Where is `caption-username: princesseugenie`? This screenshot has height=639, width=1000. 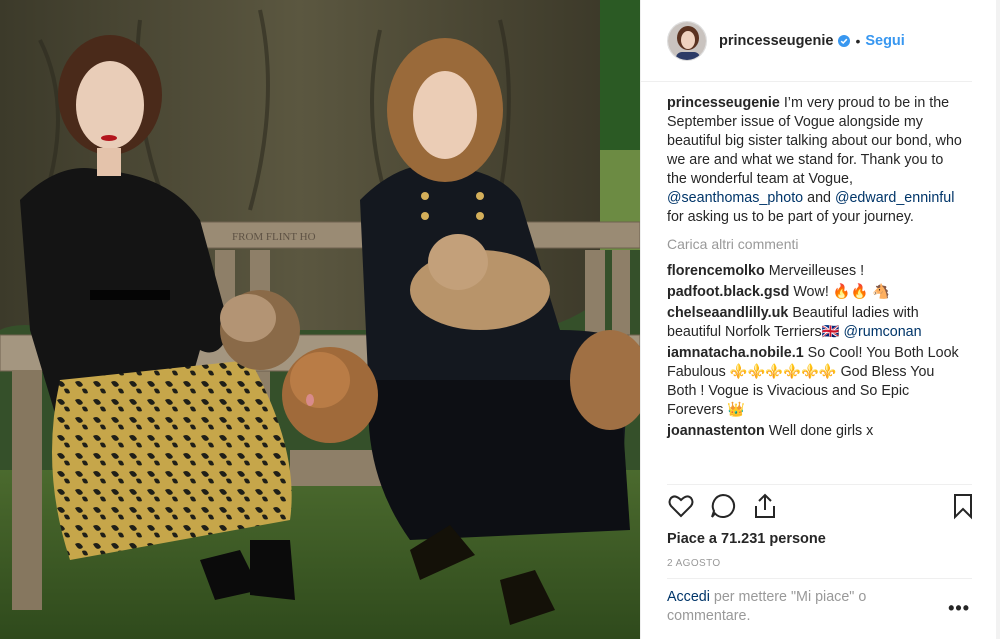
caption-username: princesseugenie is located at coordinates (723, 103).